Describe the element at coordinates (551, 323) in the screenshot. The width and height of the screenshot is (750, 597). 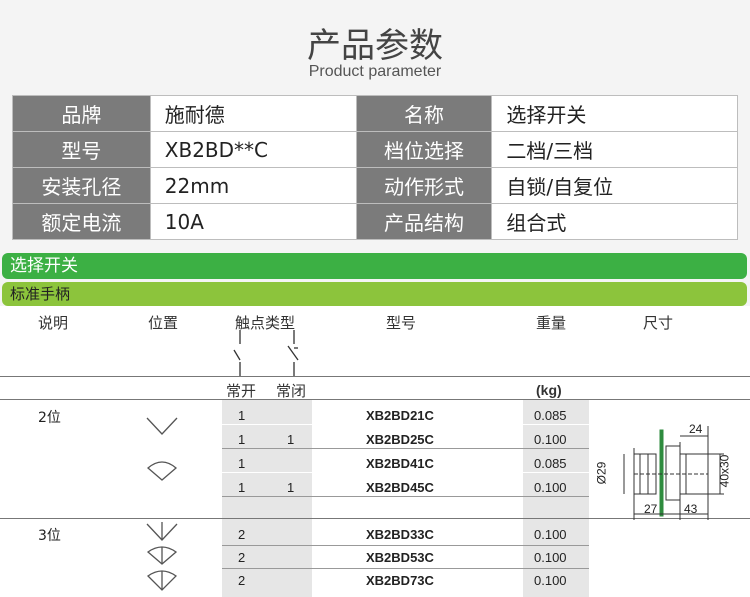
I see `col-header-weight: 重量` at that location.